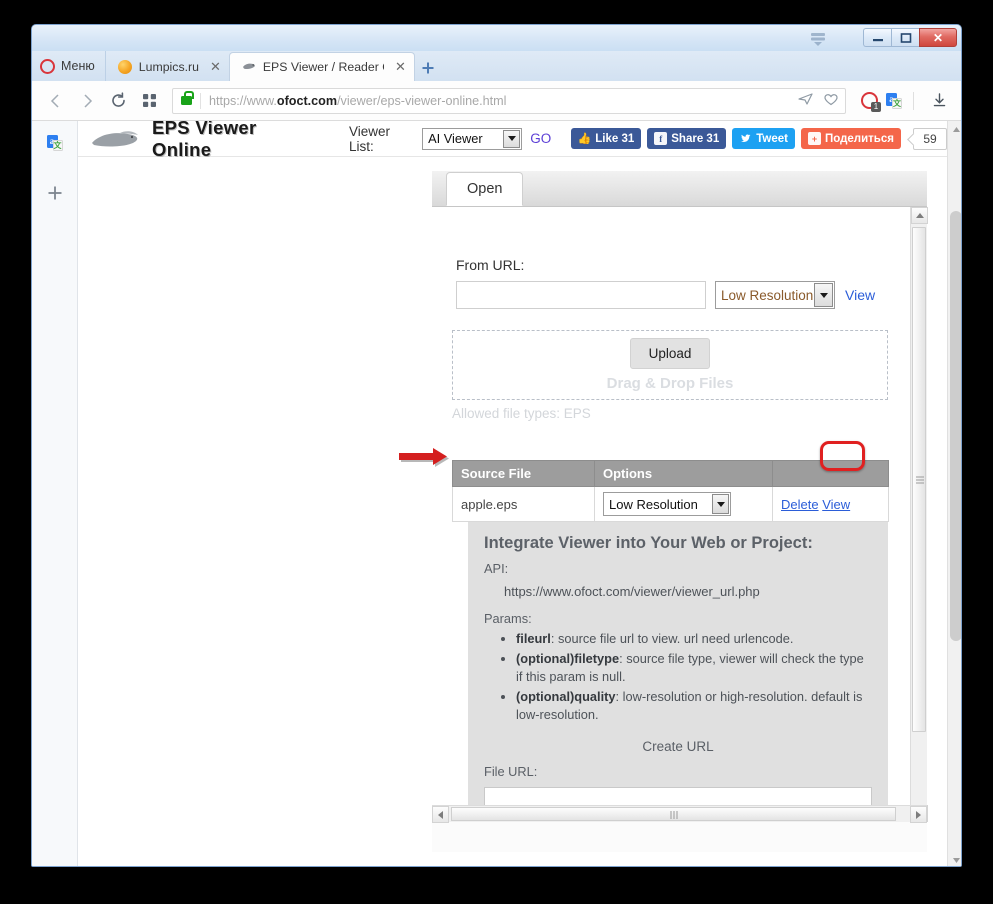 The width and height of the screenshot is (993, 904). What do you see at coordinates (667, 504) in the screenshot?
I see `row-resolution-select: Low Resolution` at bounding box center [667, 504].